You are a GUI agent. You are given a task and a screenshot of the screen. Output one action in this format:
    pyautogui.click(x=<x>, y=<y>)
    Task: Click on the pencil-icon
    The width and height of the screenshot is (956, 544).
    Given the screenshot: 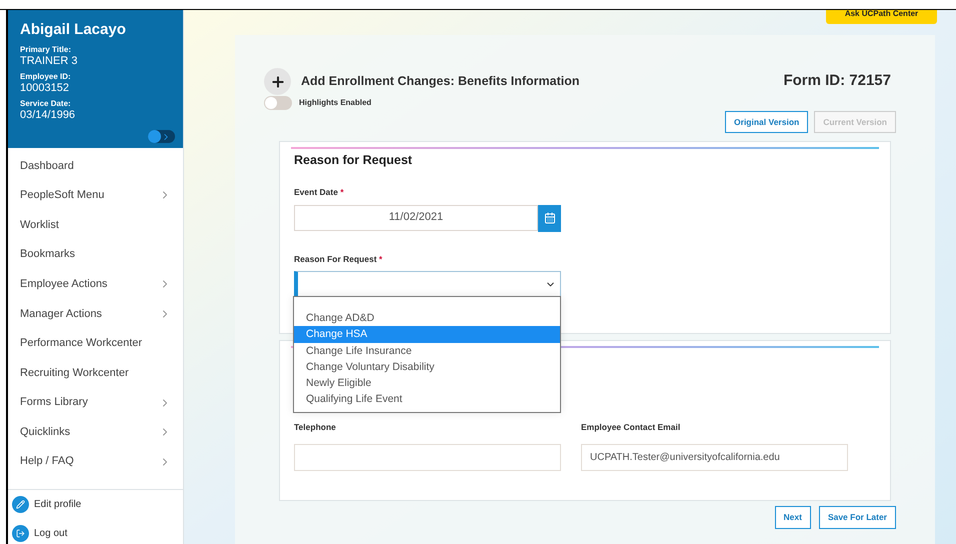 What is the action you would take?
    pyautogui.click(x=20, y=504)
    